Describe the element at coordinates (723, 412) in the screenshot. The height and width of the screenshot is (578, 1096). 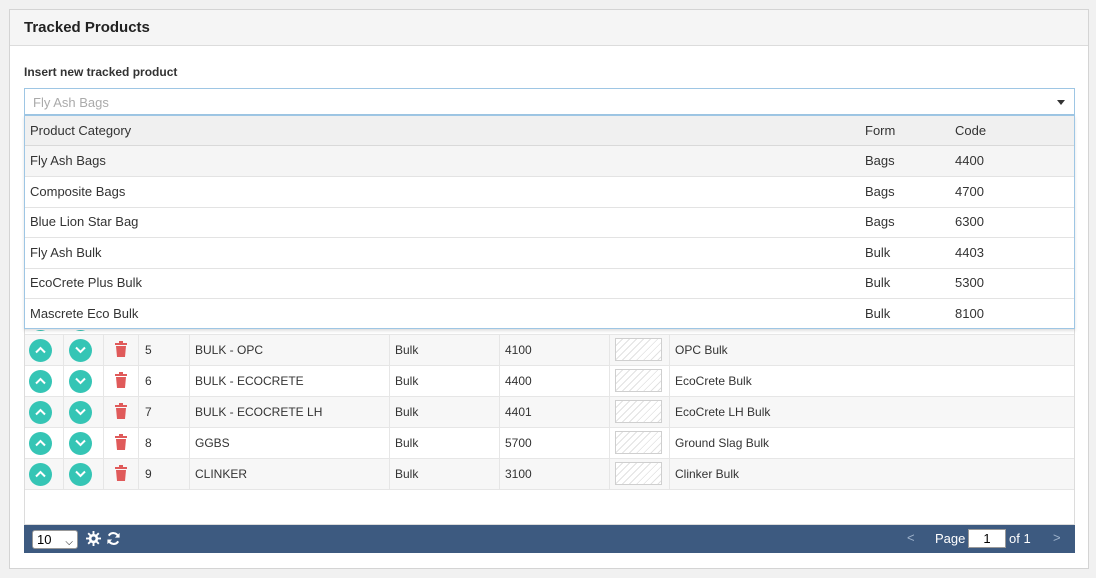
I see `cell-category: EcoCrete LH Bulk` at that location.